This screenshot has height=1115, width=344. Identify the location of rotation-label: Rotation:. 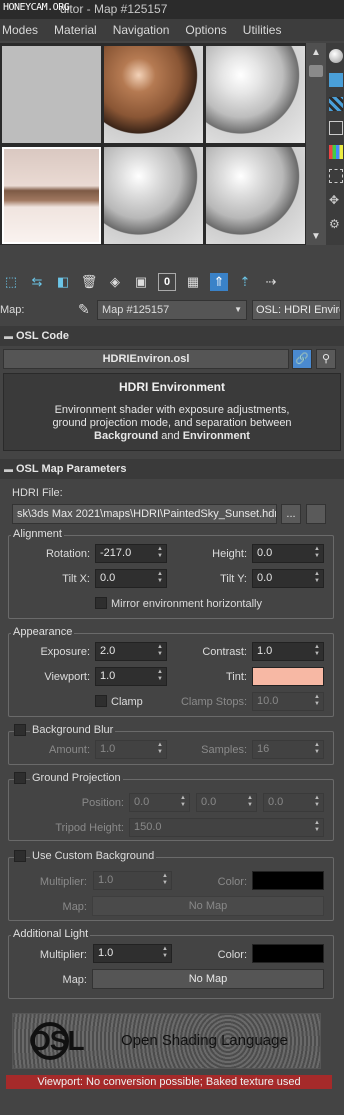
(67, 554).